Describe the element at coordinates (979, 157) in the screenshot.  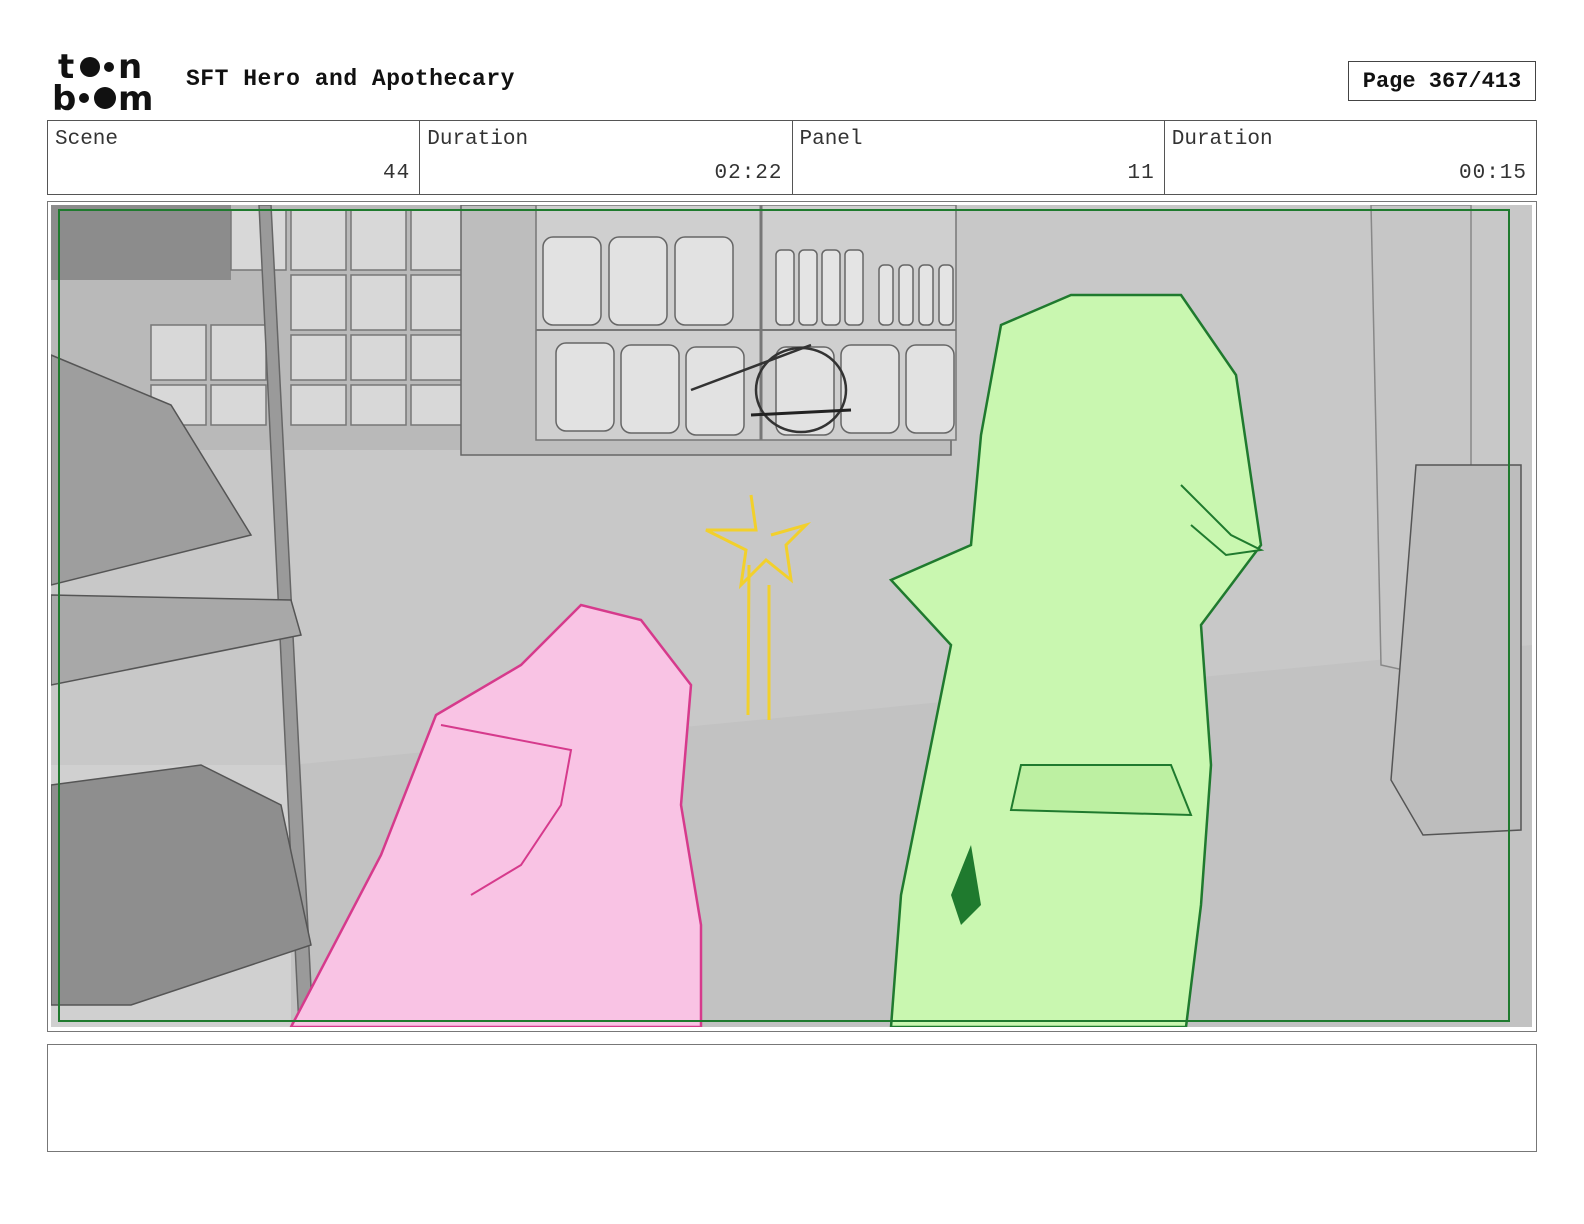
I see `panel-cell: Panel 11` at that location.